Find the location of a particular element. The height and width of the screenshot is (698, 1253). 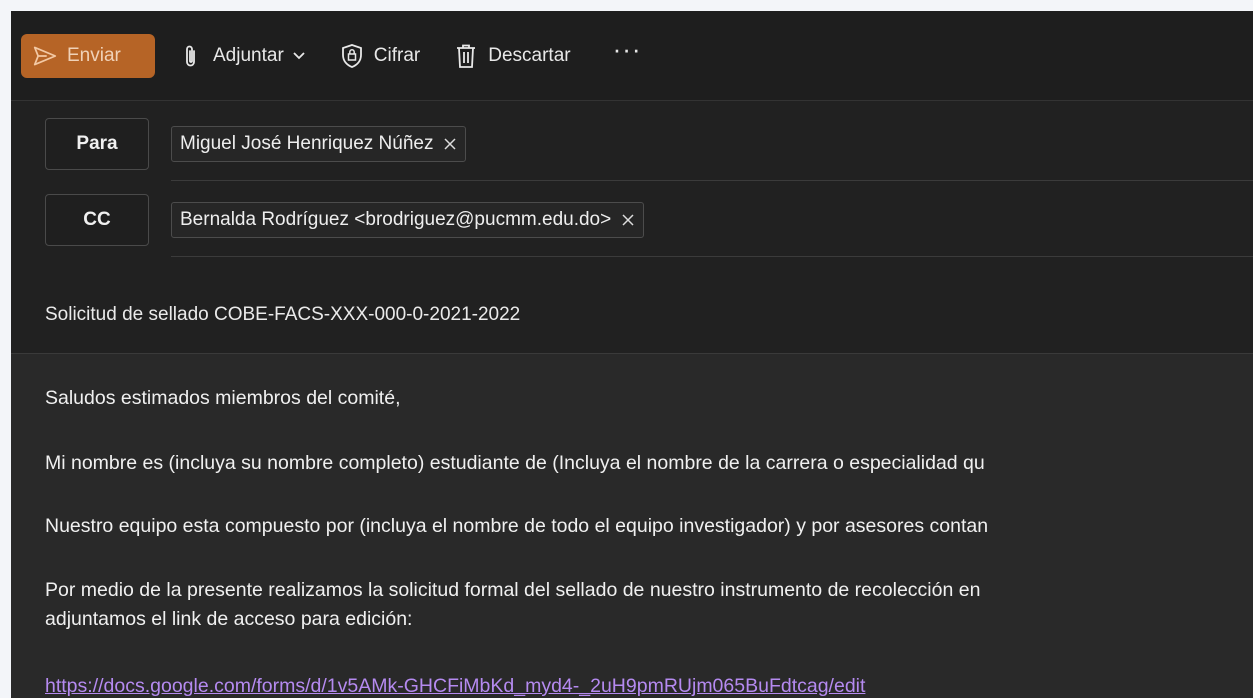

more-icon: ··· is located at coordinates (627, 54).